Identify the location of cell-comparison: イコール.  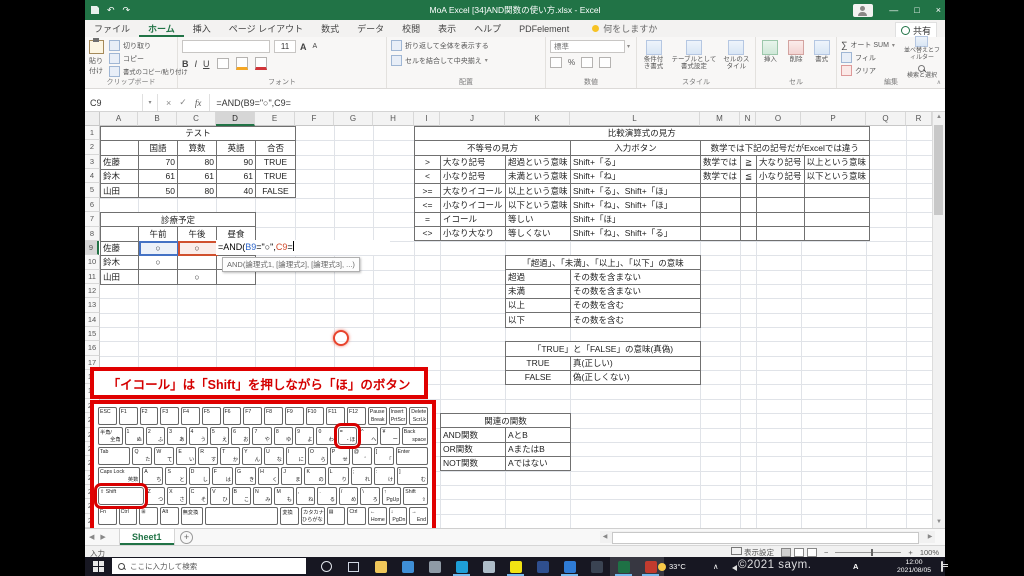
(473, 219).